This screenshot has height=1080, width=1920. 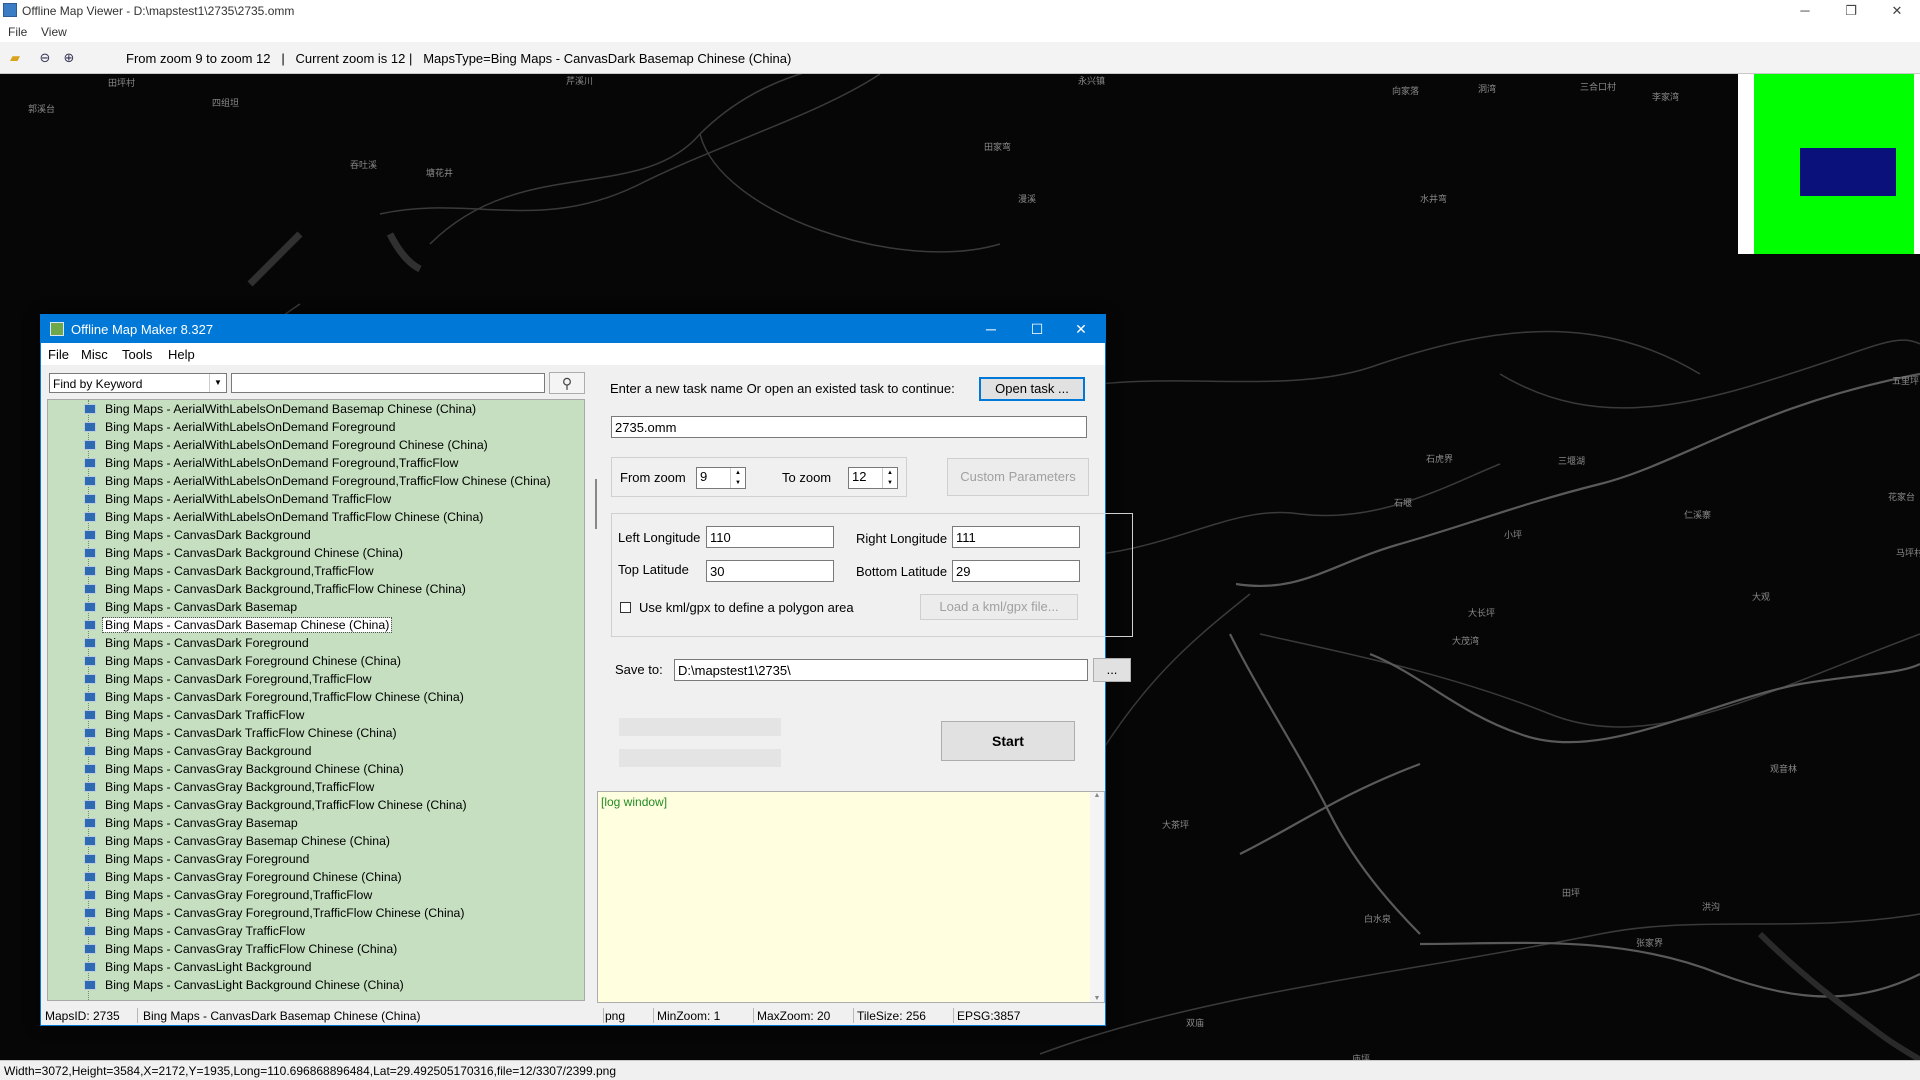 I want to click on menu-view: View, so click(x=54, y=32).